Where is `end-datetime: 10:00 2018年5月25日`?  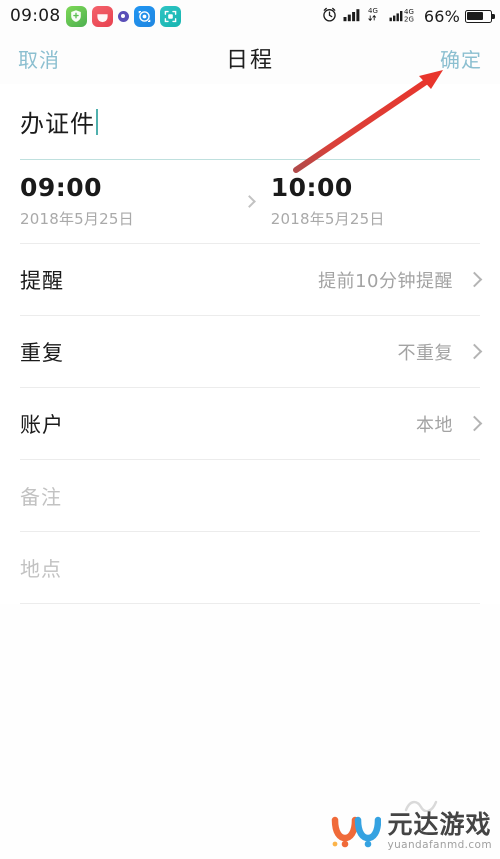
end-datetime: 10:00 2018年5月25日 is located at coordinates (375, 201).